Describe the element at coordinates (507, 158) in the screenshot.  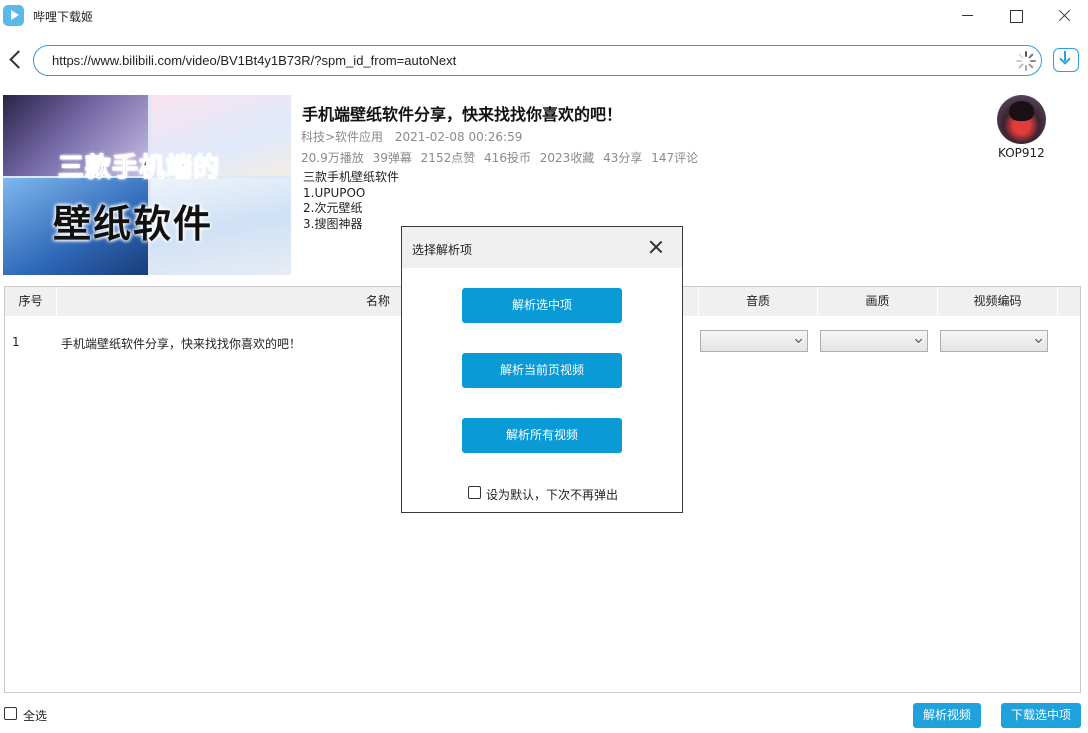
I see `stat-coins: 416投币` at that location.